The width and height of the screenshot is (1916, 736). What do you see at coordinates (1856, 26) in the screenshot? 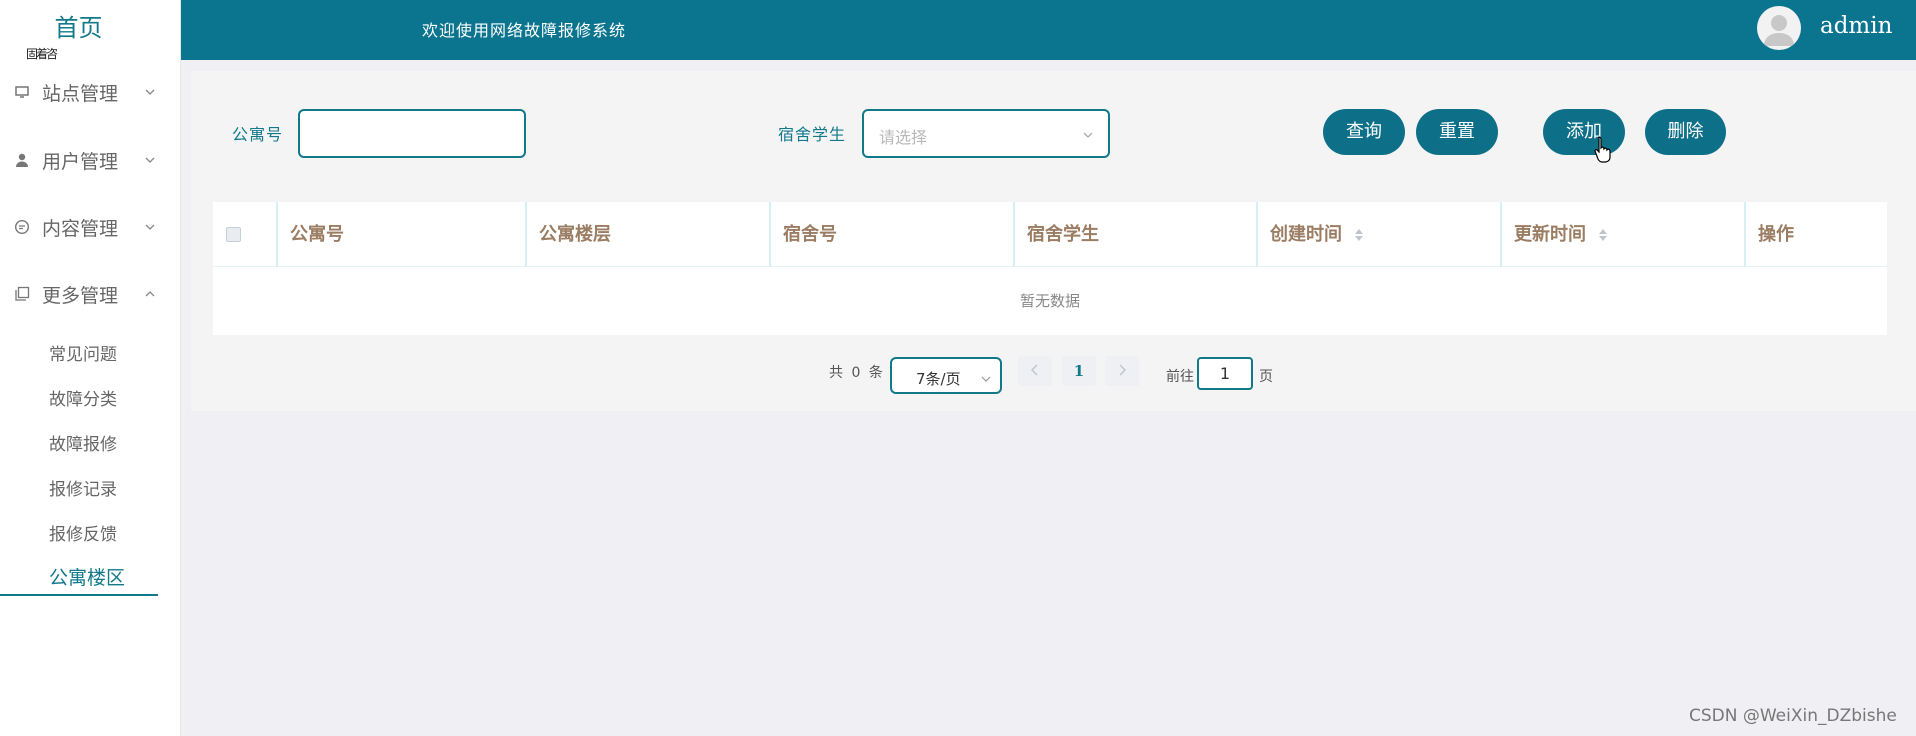
I see `username: admin` at bounding box center [1856, 26].